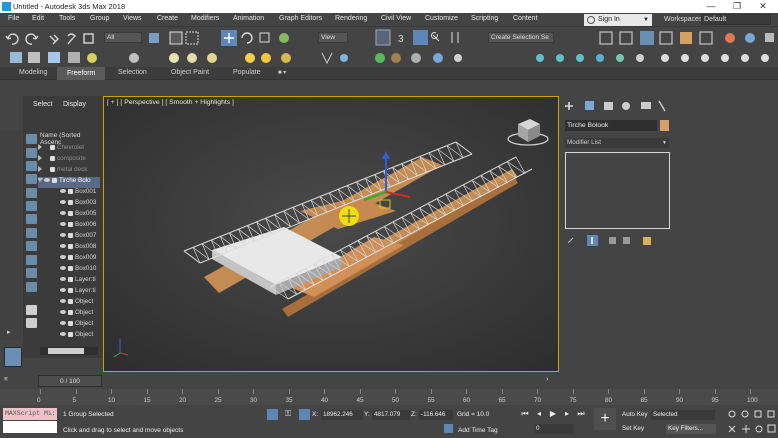 Image resolution: width=778 pixels, height=438 pixels. What do you see at coordinates (31, 246) in the screenshot?
I see `display-xrefs-icon` at bounding box center [31, 246].